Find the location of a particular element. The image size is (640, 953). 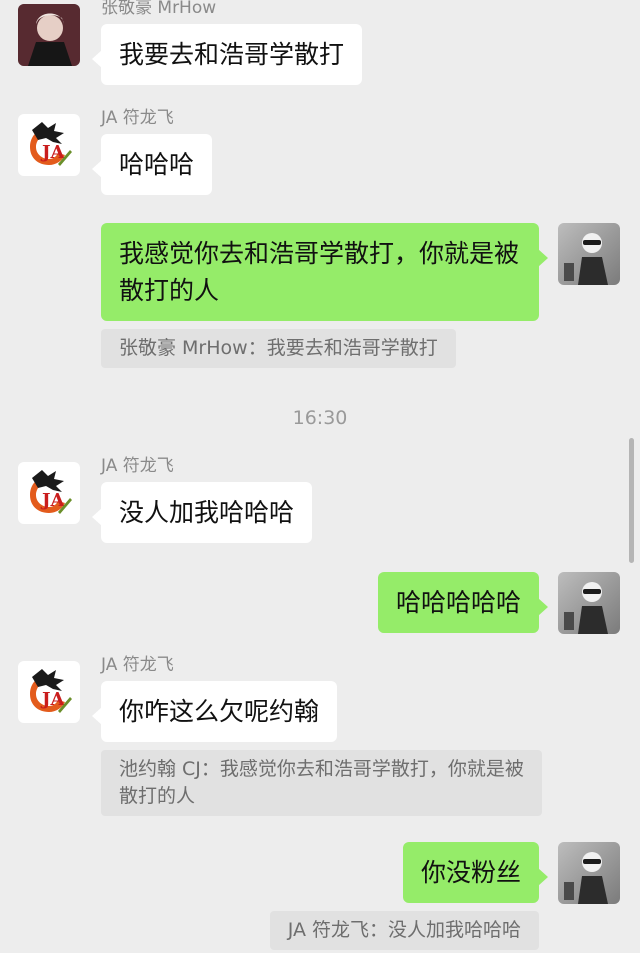

timestamp: 16:30 is located at coordinates (320, 418).